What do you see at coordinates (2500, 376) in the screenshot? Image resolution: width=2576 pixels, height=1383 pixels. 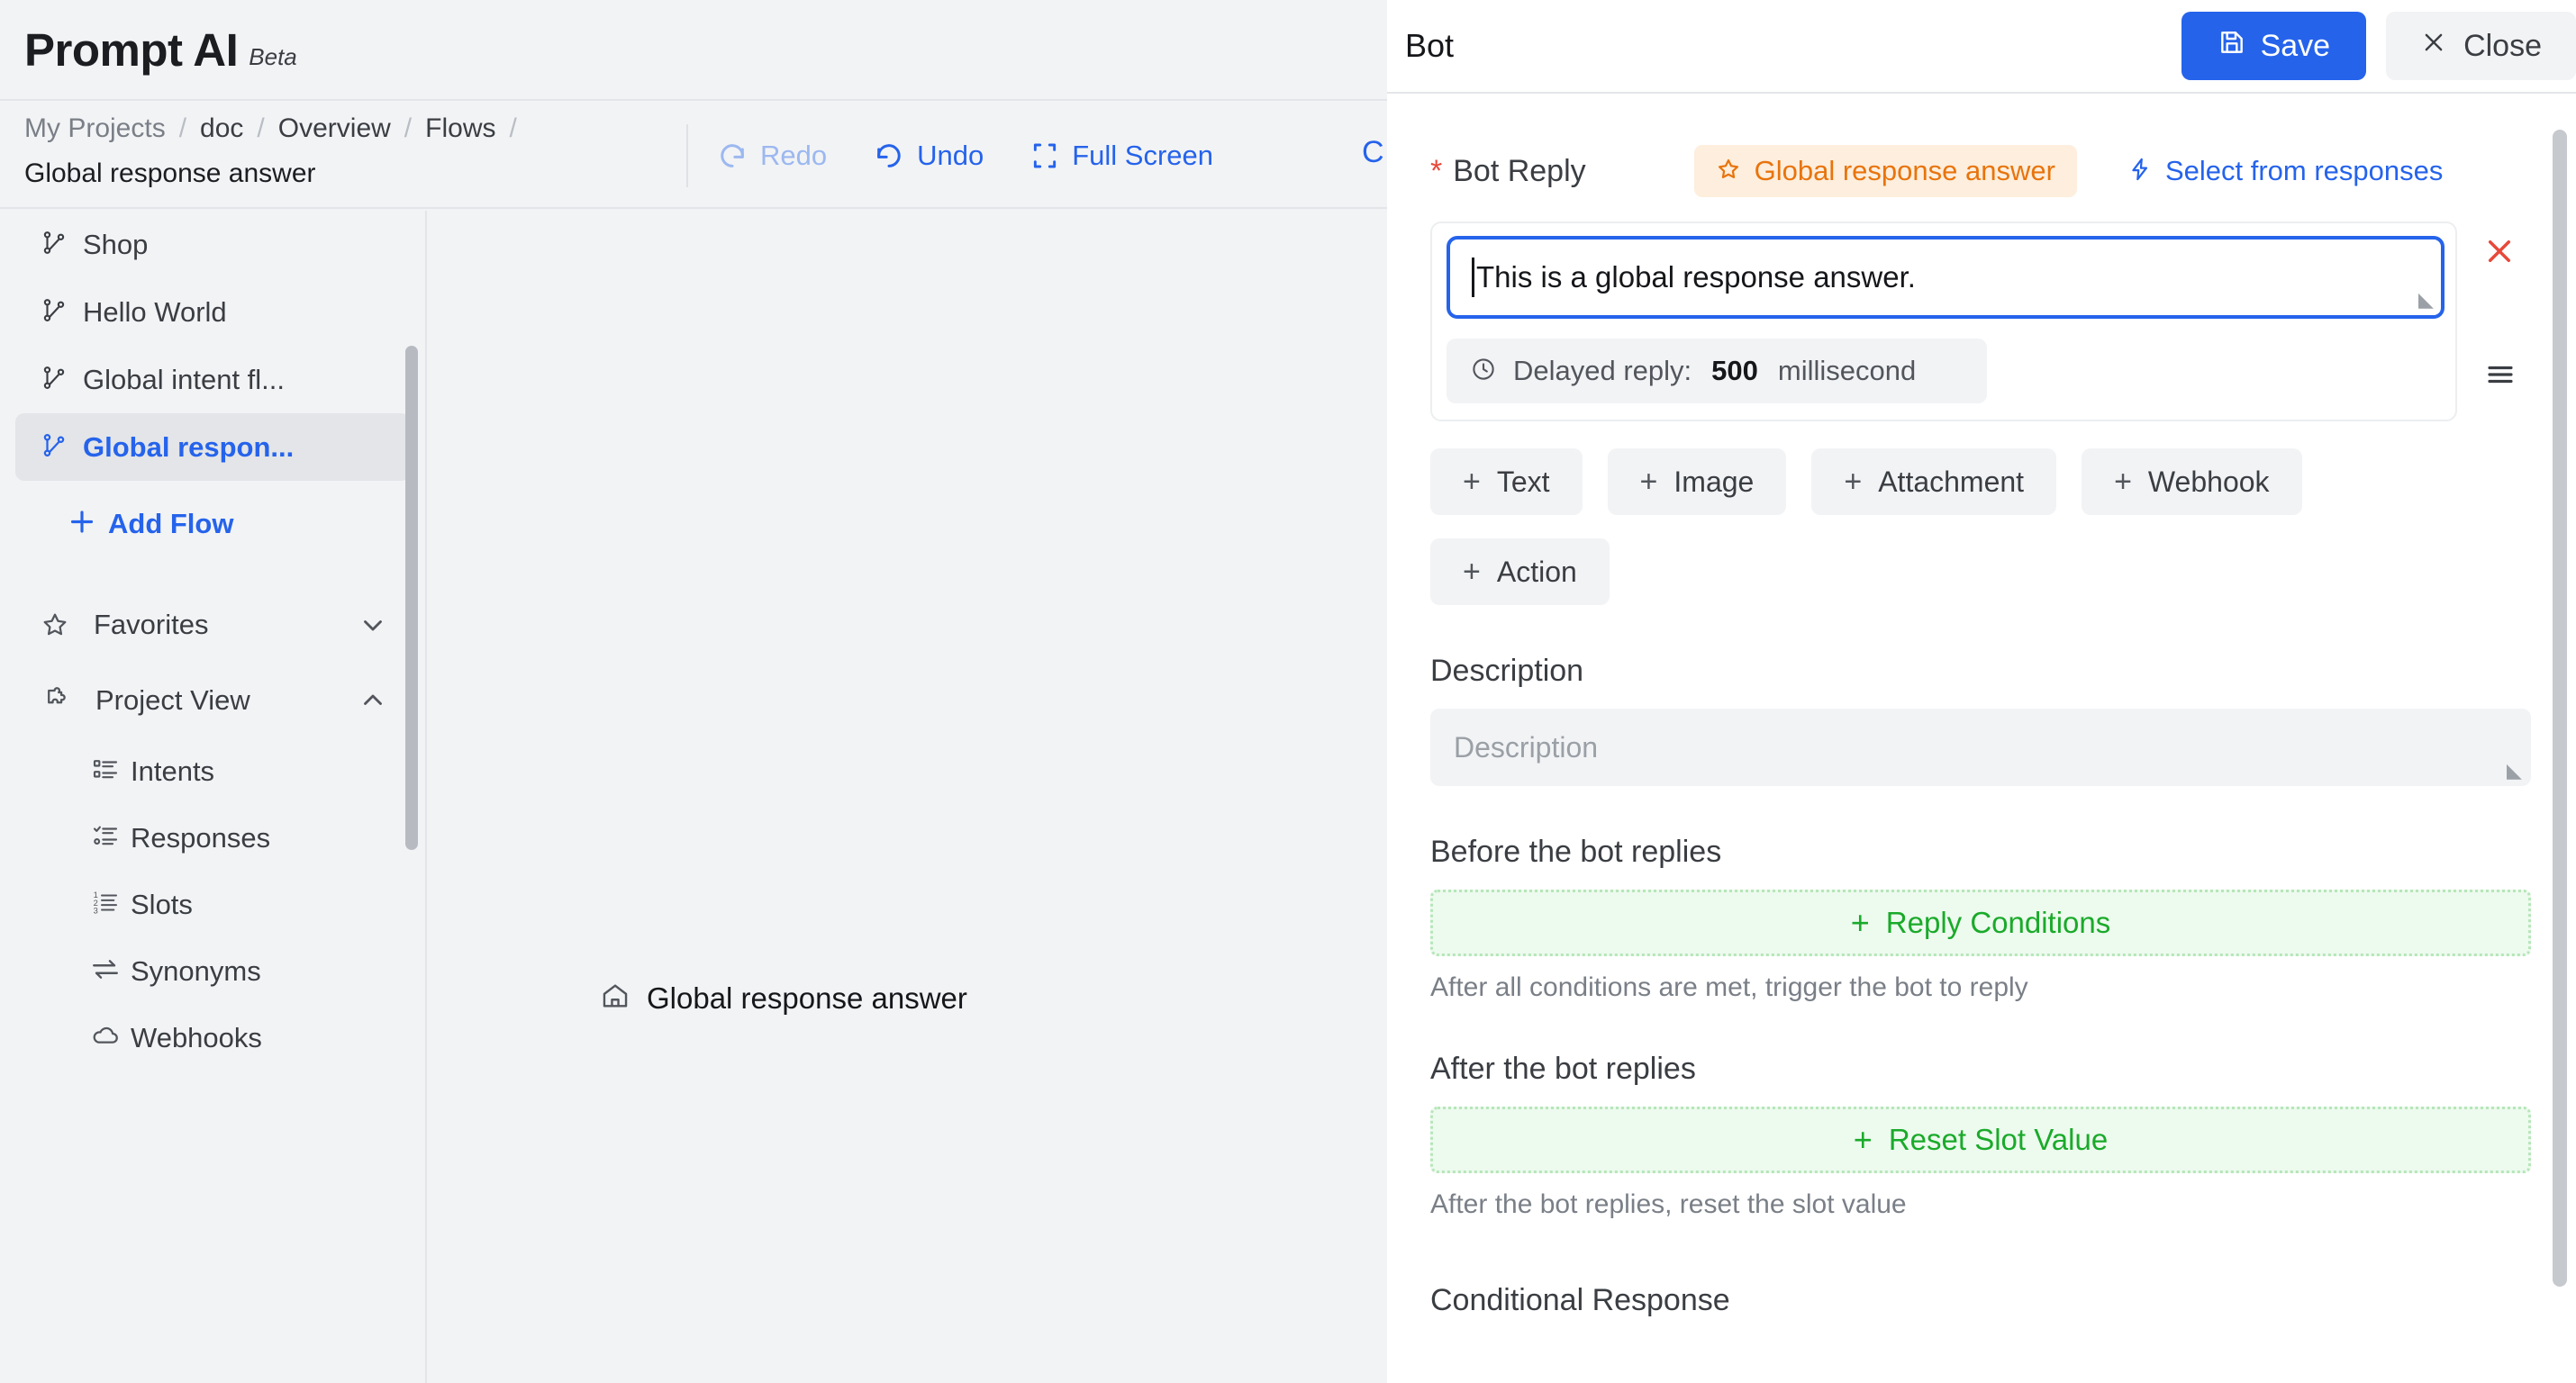 I see `reply-drag-handle` at bounding box center [2500, 376].